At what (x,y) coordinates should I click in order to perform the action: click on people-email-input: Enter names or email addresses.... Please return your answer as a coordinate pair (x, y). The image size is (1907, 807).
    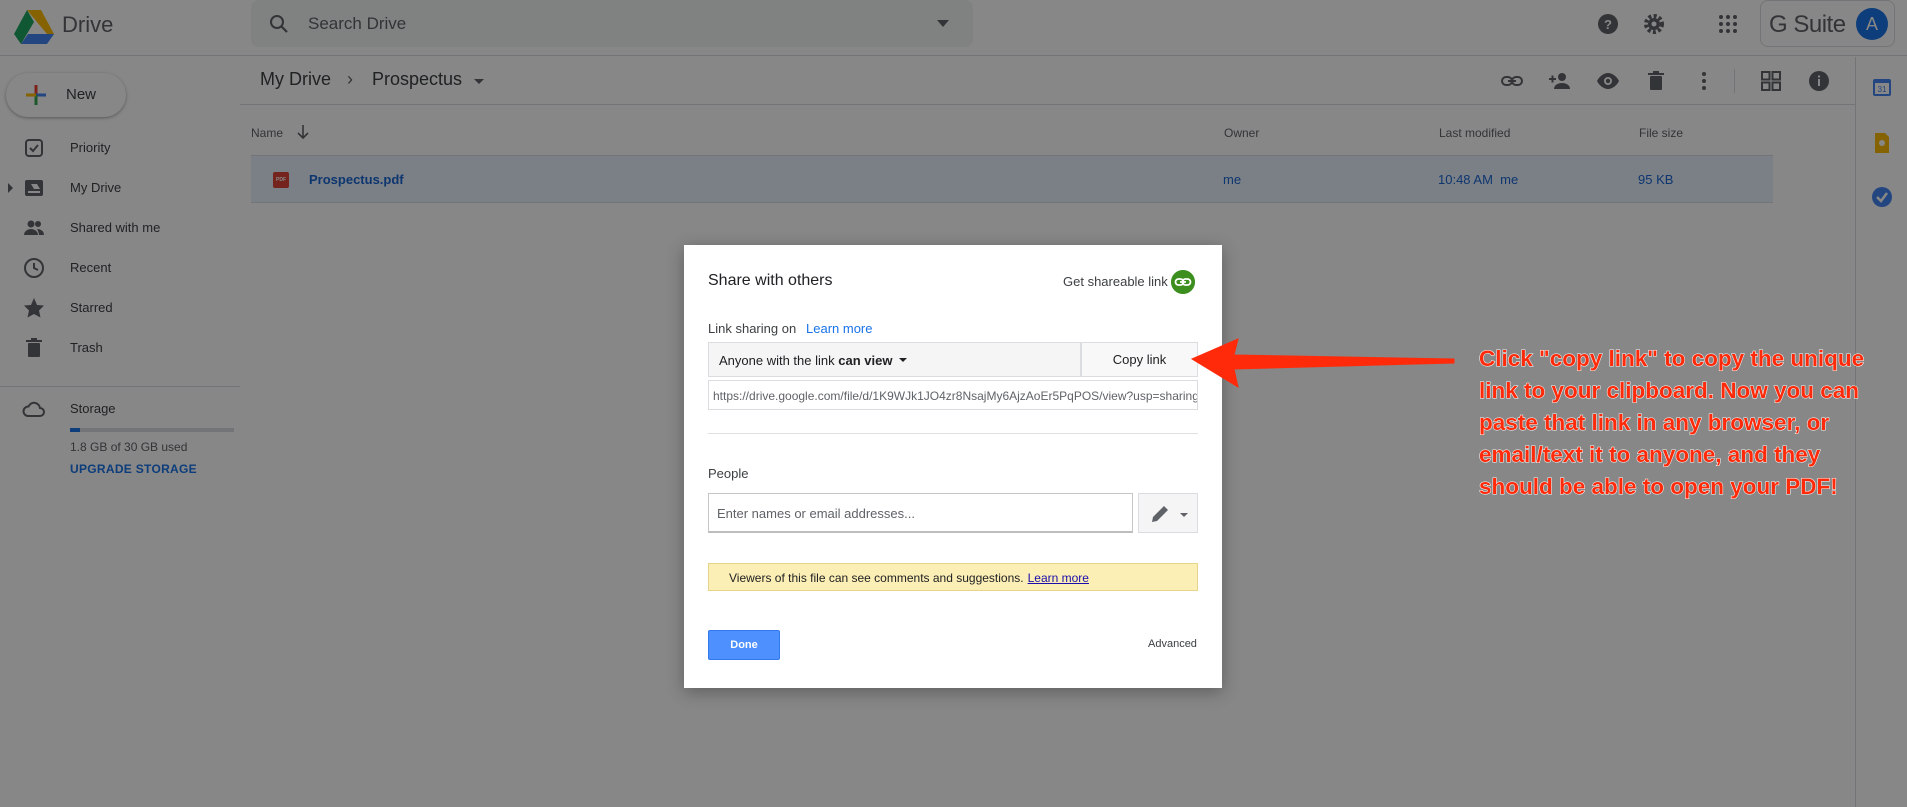
    Looking at the image, I should click on (920, 513).